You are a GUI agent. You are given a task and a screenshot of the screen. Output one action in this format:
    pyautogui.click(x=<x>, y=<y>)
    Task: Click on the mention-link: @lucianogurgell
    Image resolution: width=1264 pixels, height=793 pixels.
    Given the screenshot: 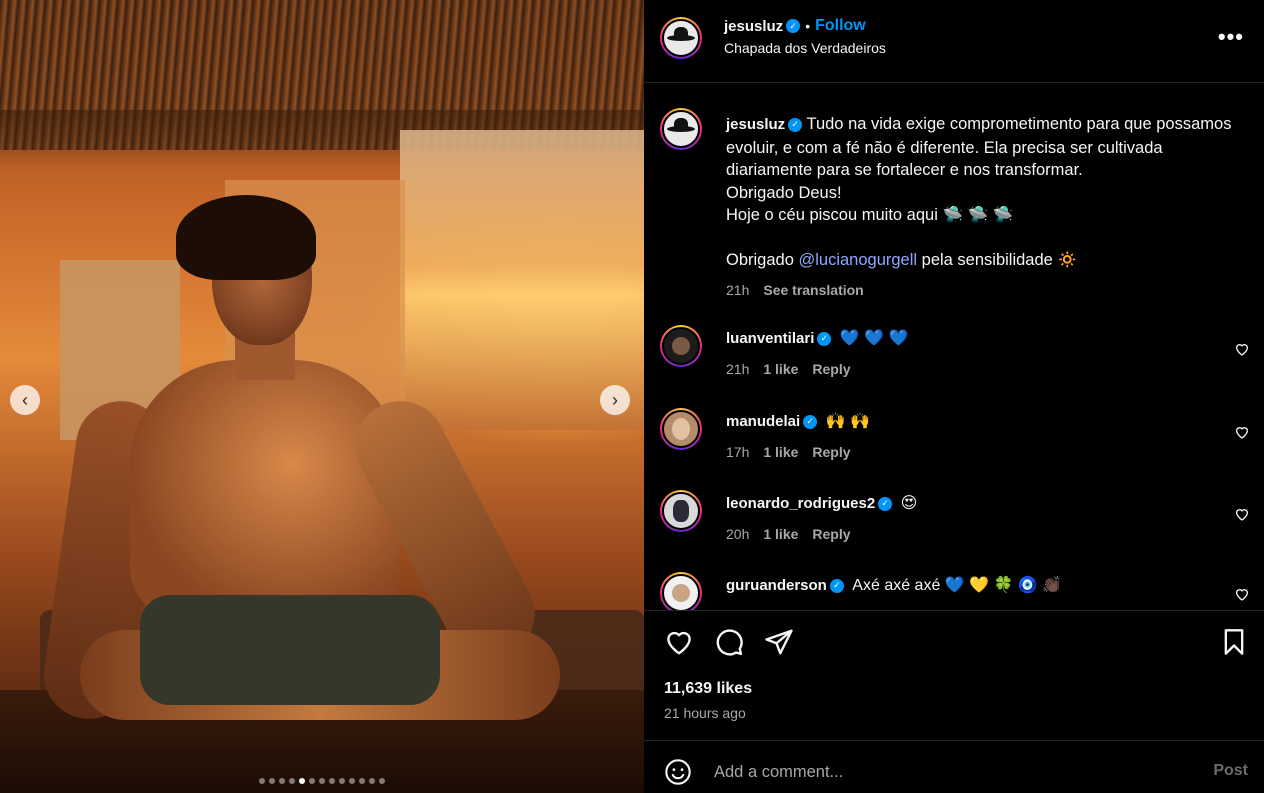 What is the action you would take?
    pyautogui.click(x=857, y=260)
    